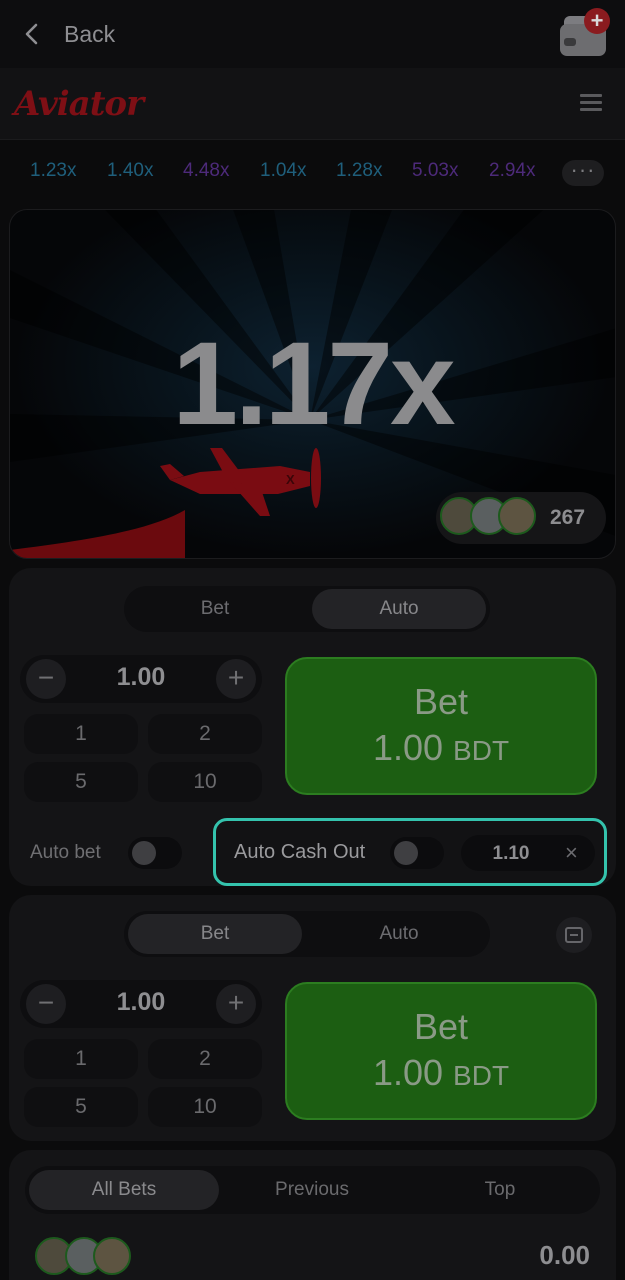 The height and width of the screenshot is (1280, 625). What do you see at coordinates (65, 852) in the screenshot?
I see `auto-bet-label: Auto bet` at bounding box center [65, 852].